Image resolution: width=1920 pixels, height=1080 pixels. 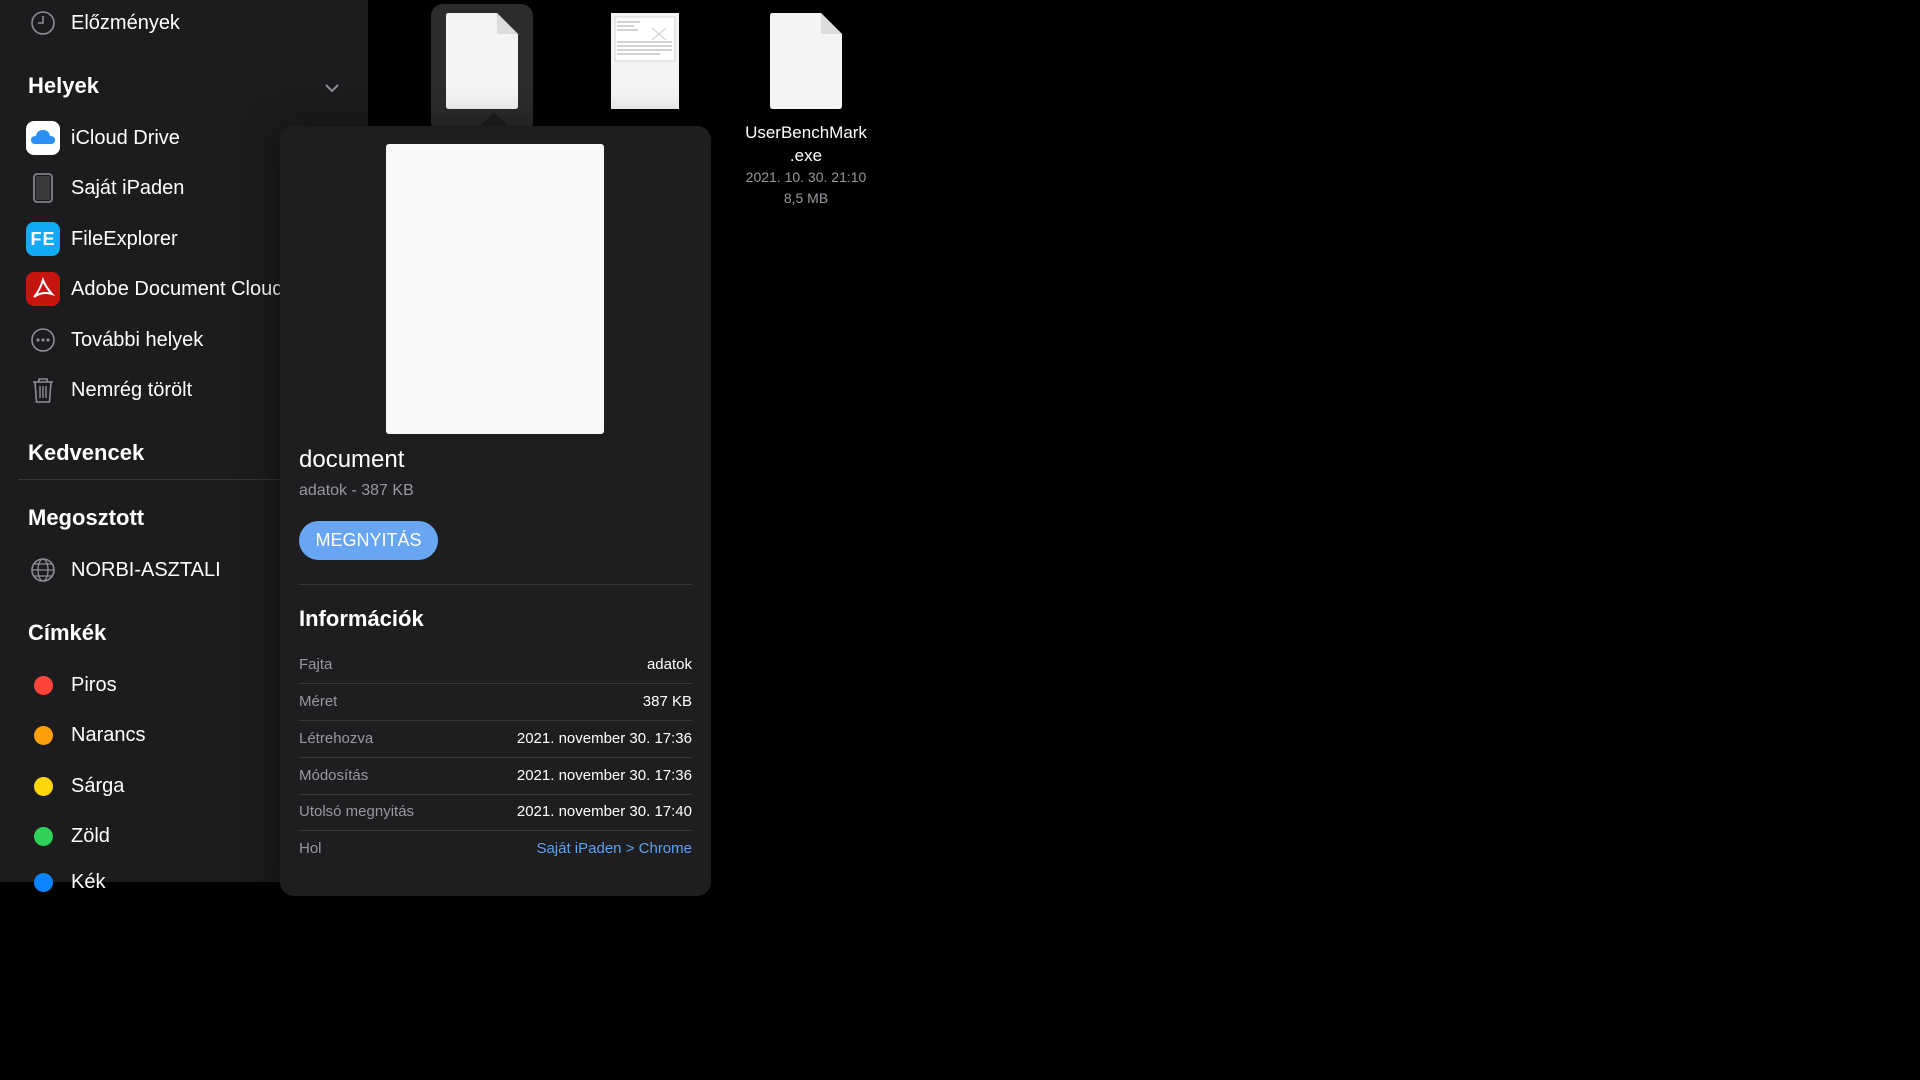 I want to click on sidebar-item-tag-sarga: Sárga, so click(x=75, y=786).